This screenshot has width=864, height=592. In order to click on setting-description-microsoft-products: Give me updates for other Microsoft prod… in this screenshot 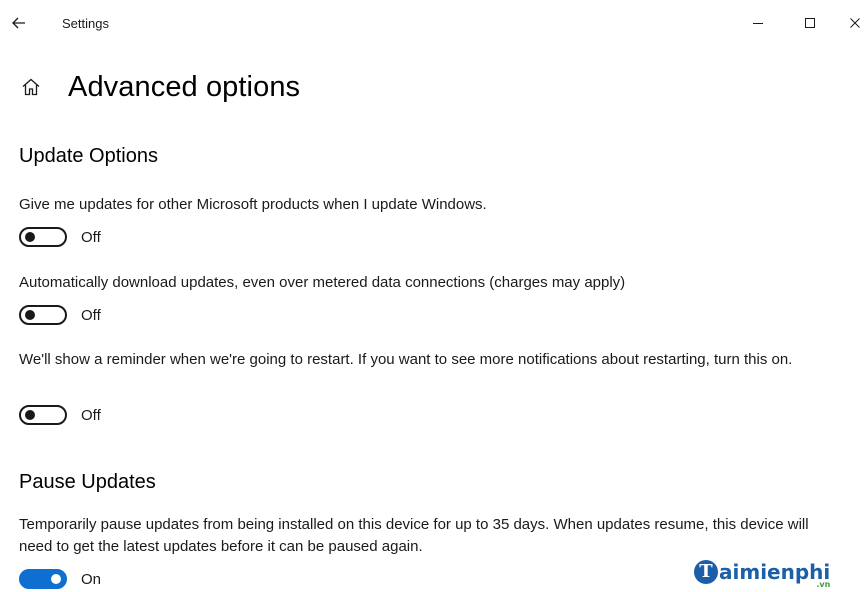, I will do `click(253, 204)`.